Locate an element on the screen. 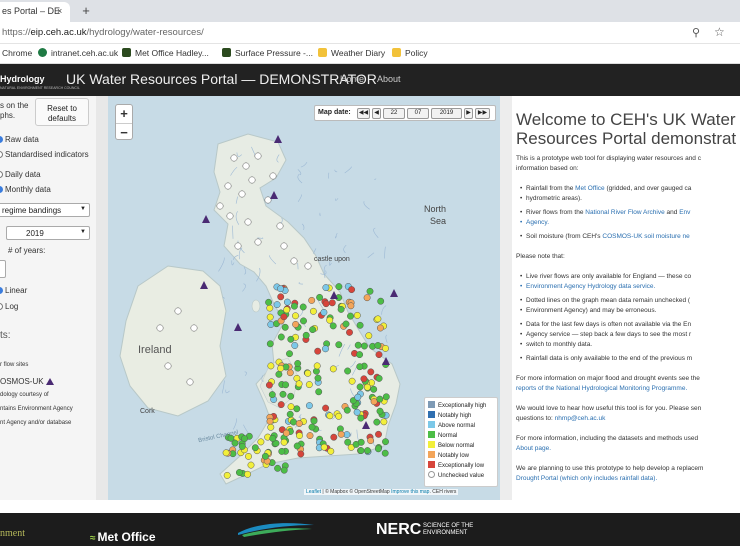  next-date-button: ▶ is located at coordinates (468, 113).